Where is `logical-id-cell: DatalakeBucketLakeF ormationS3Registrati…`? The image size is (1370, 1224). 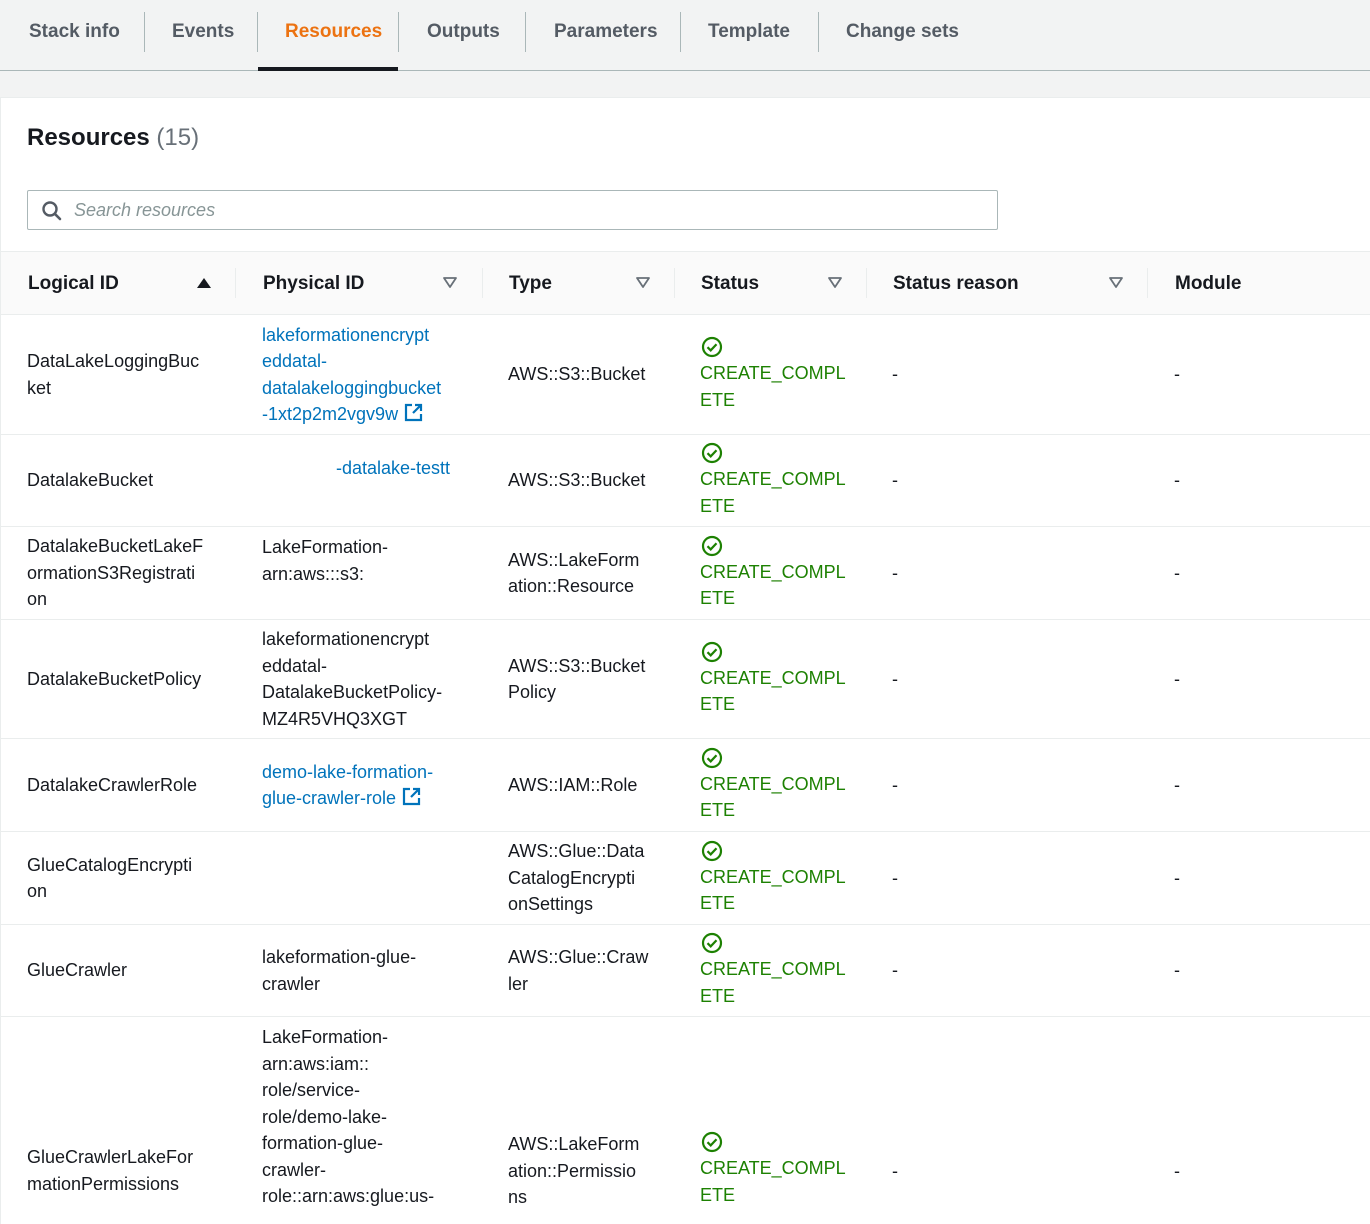
logical-id-cell: DatalakeBucketLakeF ormationS3Registrati… is located at coordinates (115, 573).